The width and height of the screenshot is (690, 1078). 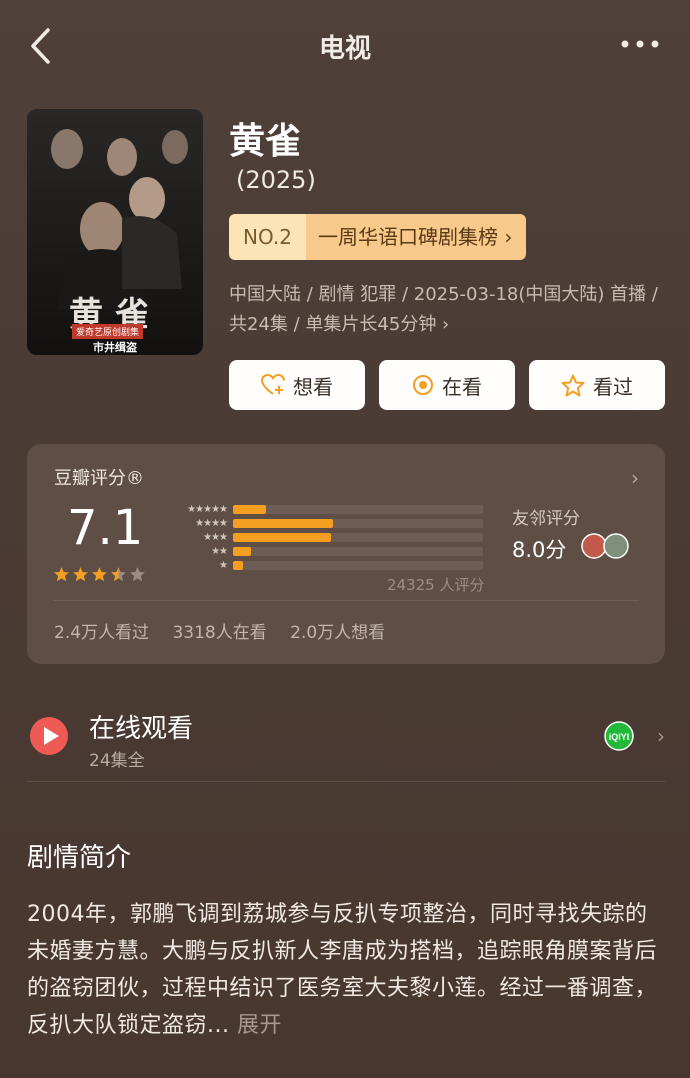 I want to click on iqiyi-logo-icon: iQIYI, so click(x=619, y=736).